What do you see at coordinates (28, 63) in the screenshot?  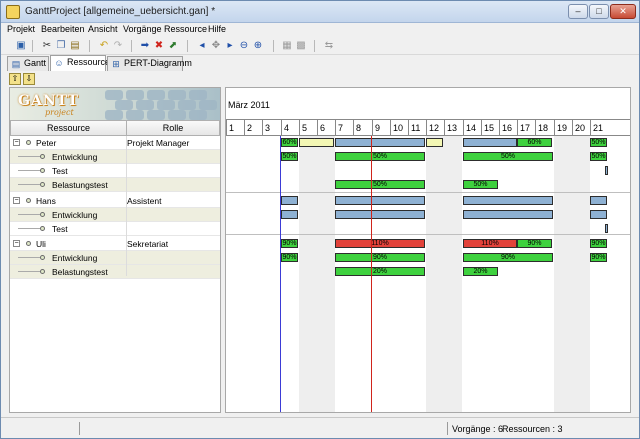 I see `tab-gantt: ▤ Gantt` at bounding box center [28, 63].